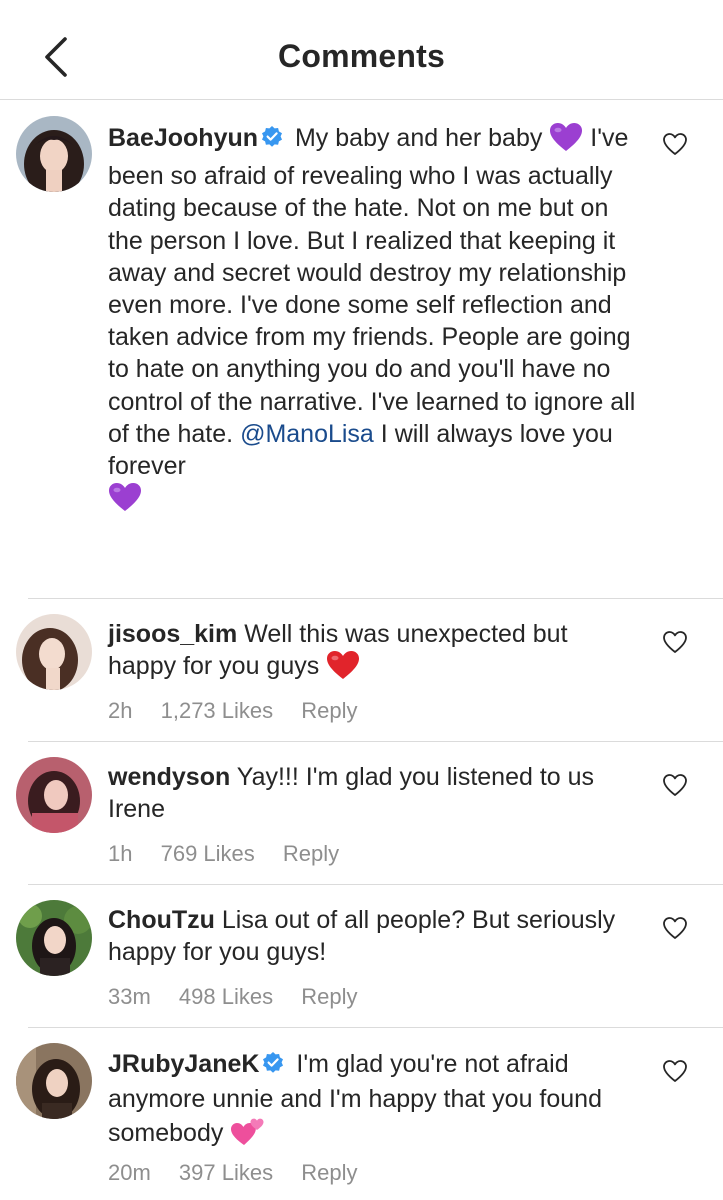 This screenshot has height=1200, width=723. What do you see at coordinates (418, 138) in the screenshot?
I see `comment-body-1: My baby and her baby` at bounding box center [418, 138].